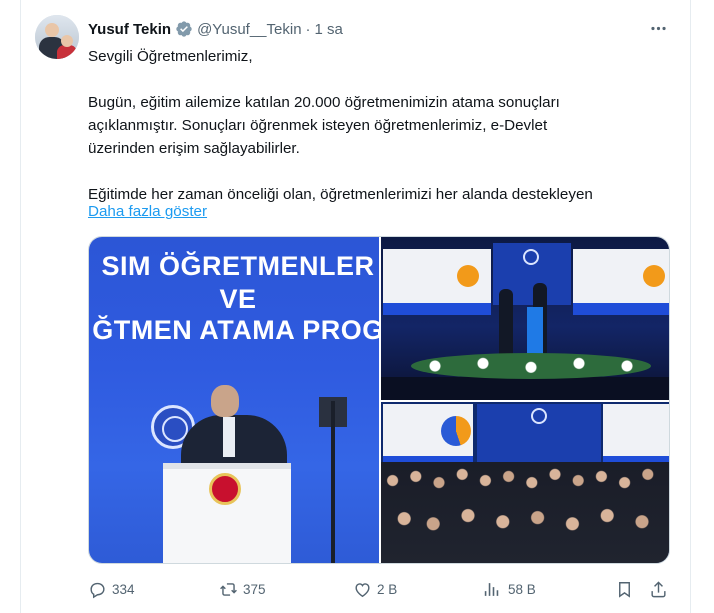 Image resolution: width=714 pixels, height=613 pixels. What do you see at coordinates (249, 29) in the screenshot?
I see `author-handle: @Yusuf__Tekin` at bounding box center [249, 29].